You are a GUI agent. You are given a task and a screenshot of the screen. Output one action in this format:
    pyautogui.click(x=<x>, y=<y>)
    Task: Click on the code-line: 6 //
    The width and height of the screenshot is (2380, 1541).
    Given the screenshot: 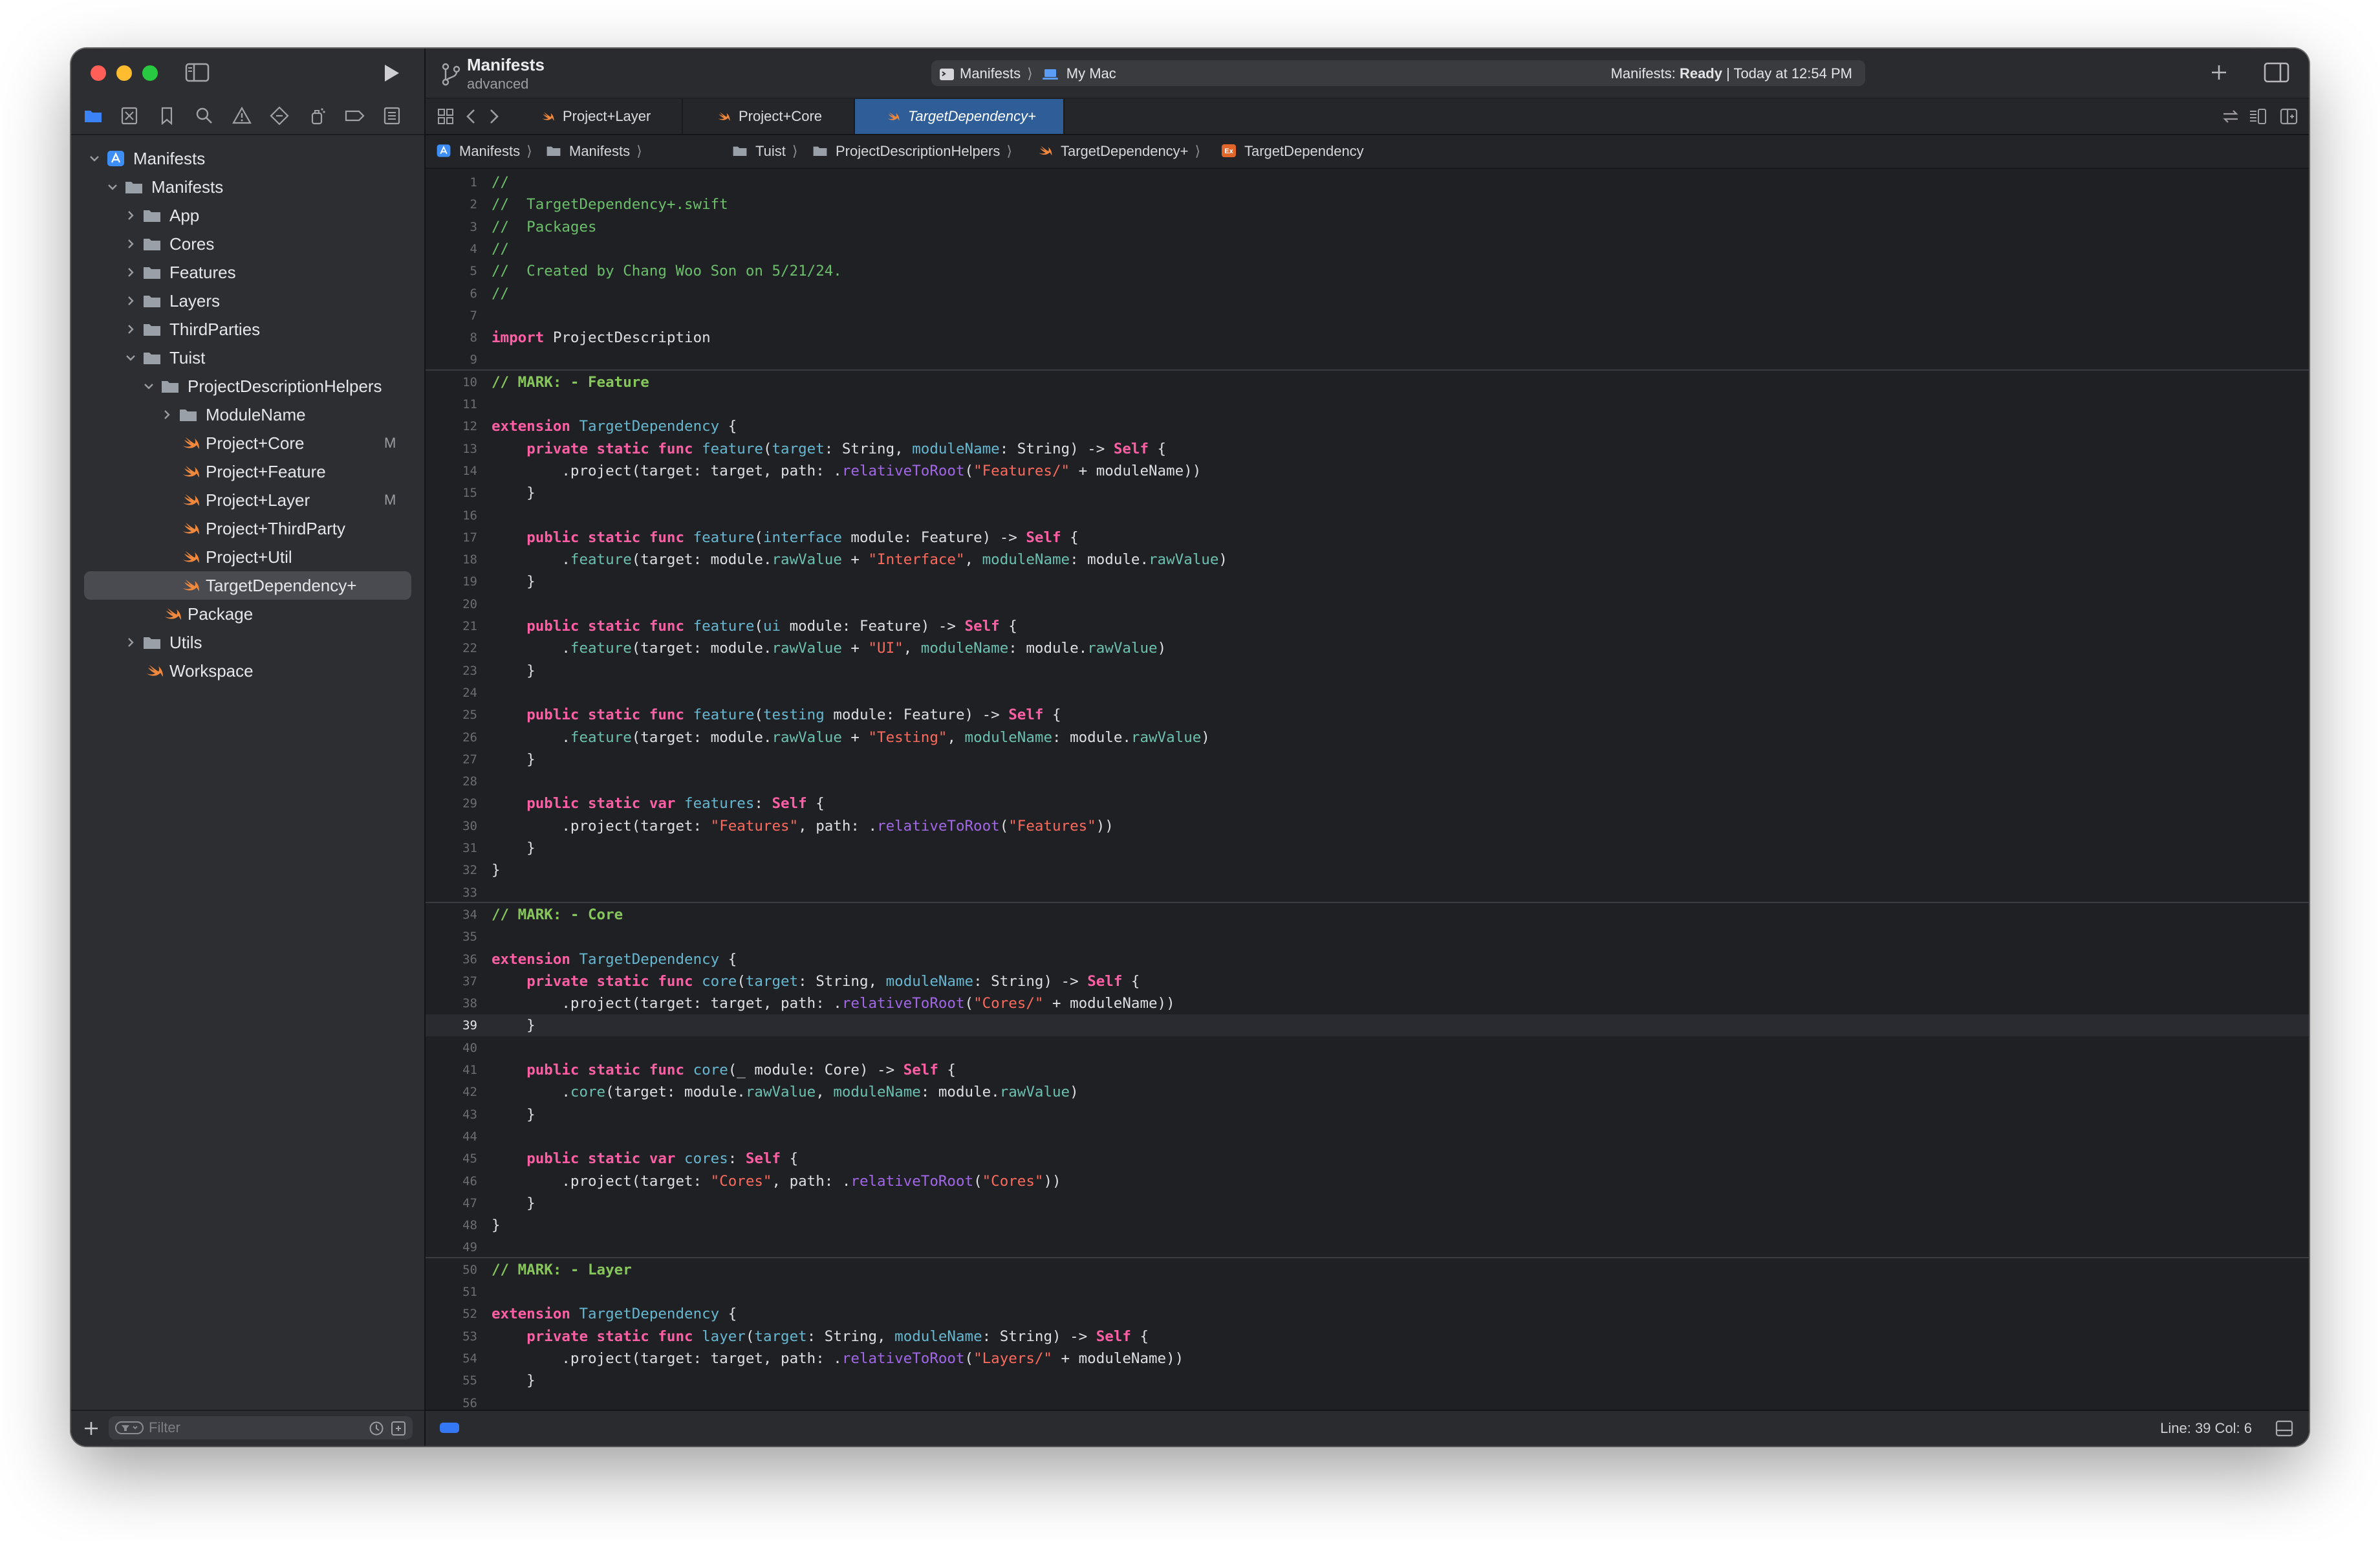 What is the action you would take?
    pyautogui.click(x=1367, y=294)
    